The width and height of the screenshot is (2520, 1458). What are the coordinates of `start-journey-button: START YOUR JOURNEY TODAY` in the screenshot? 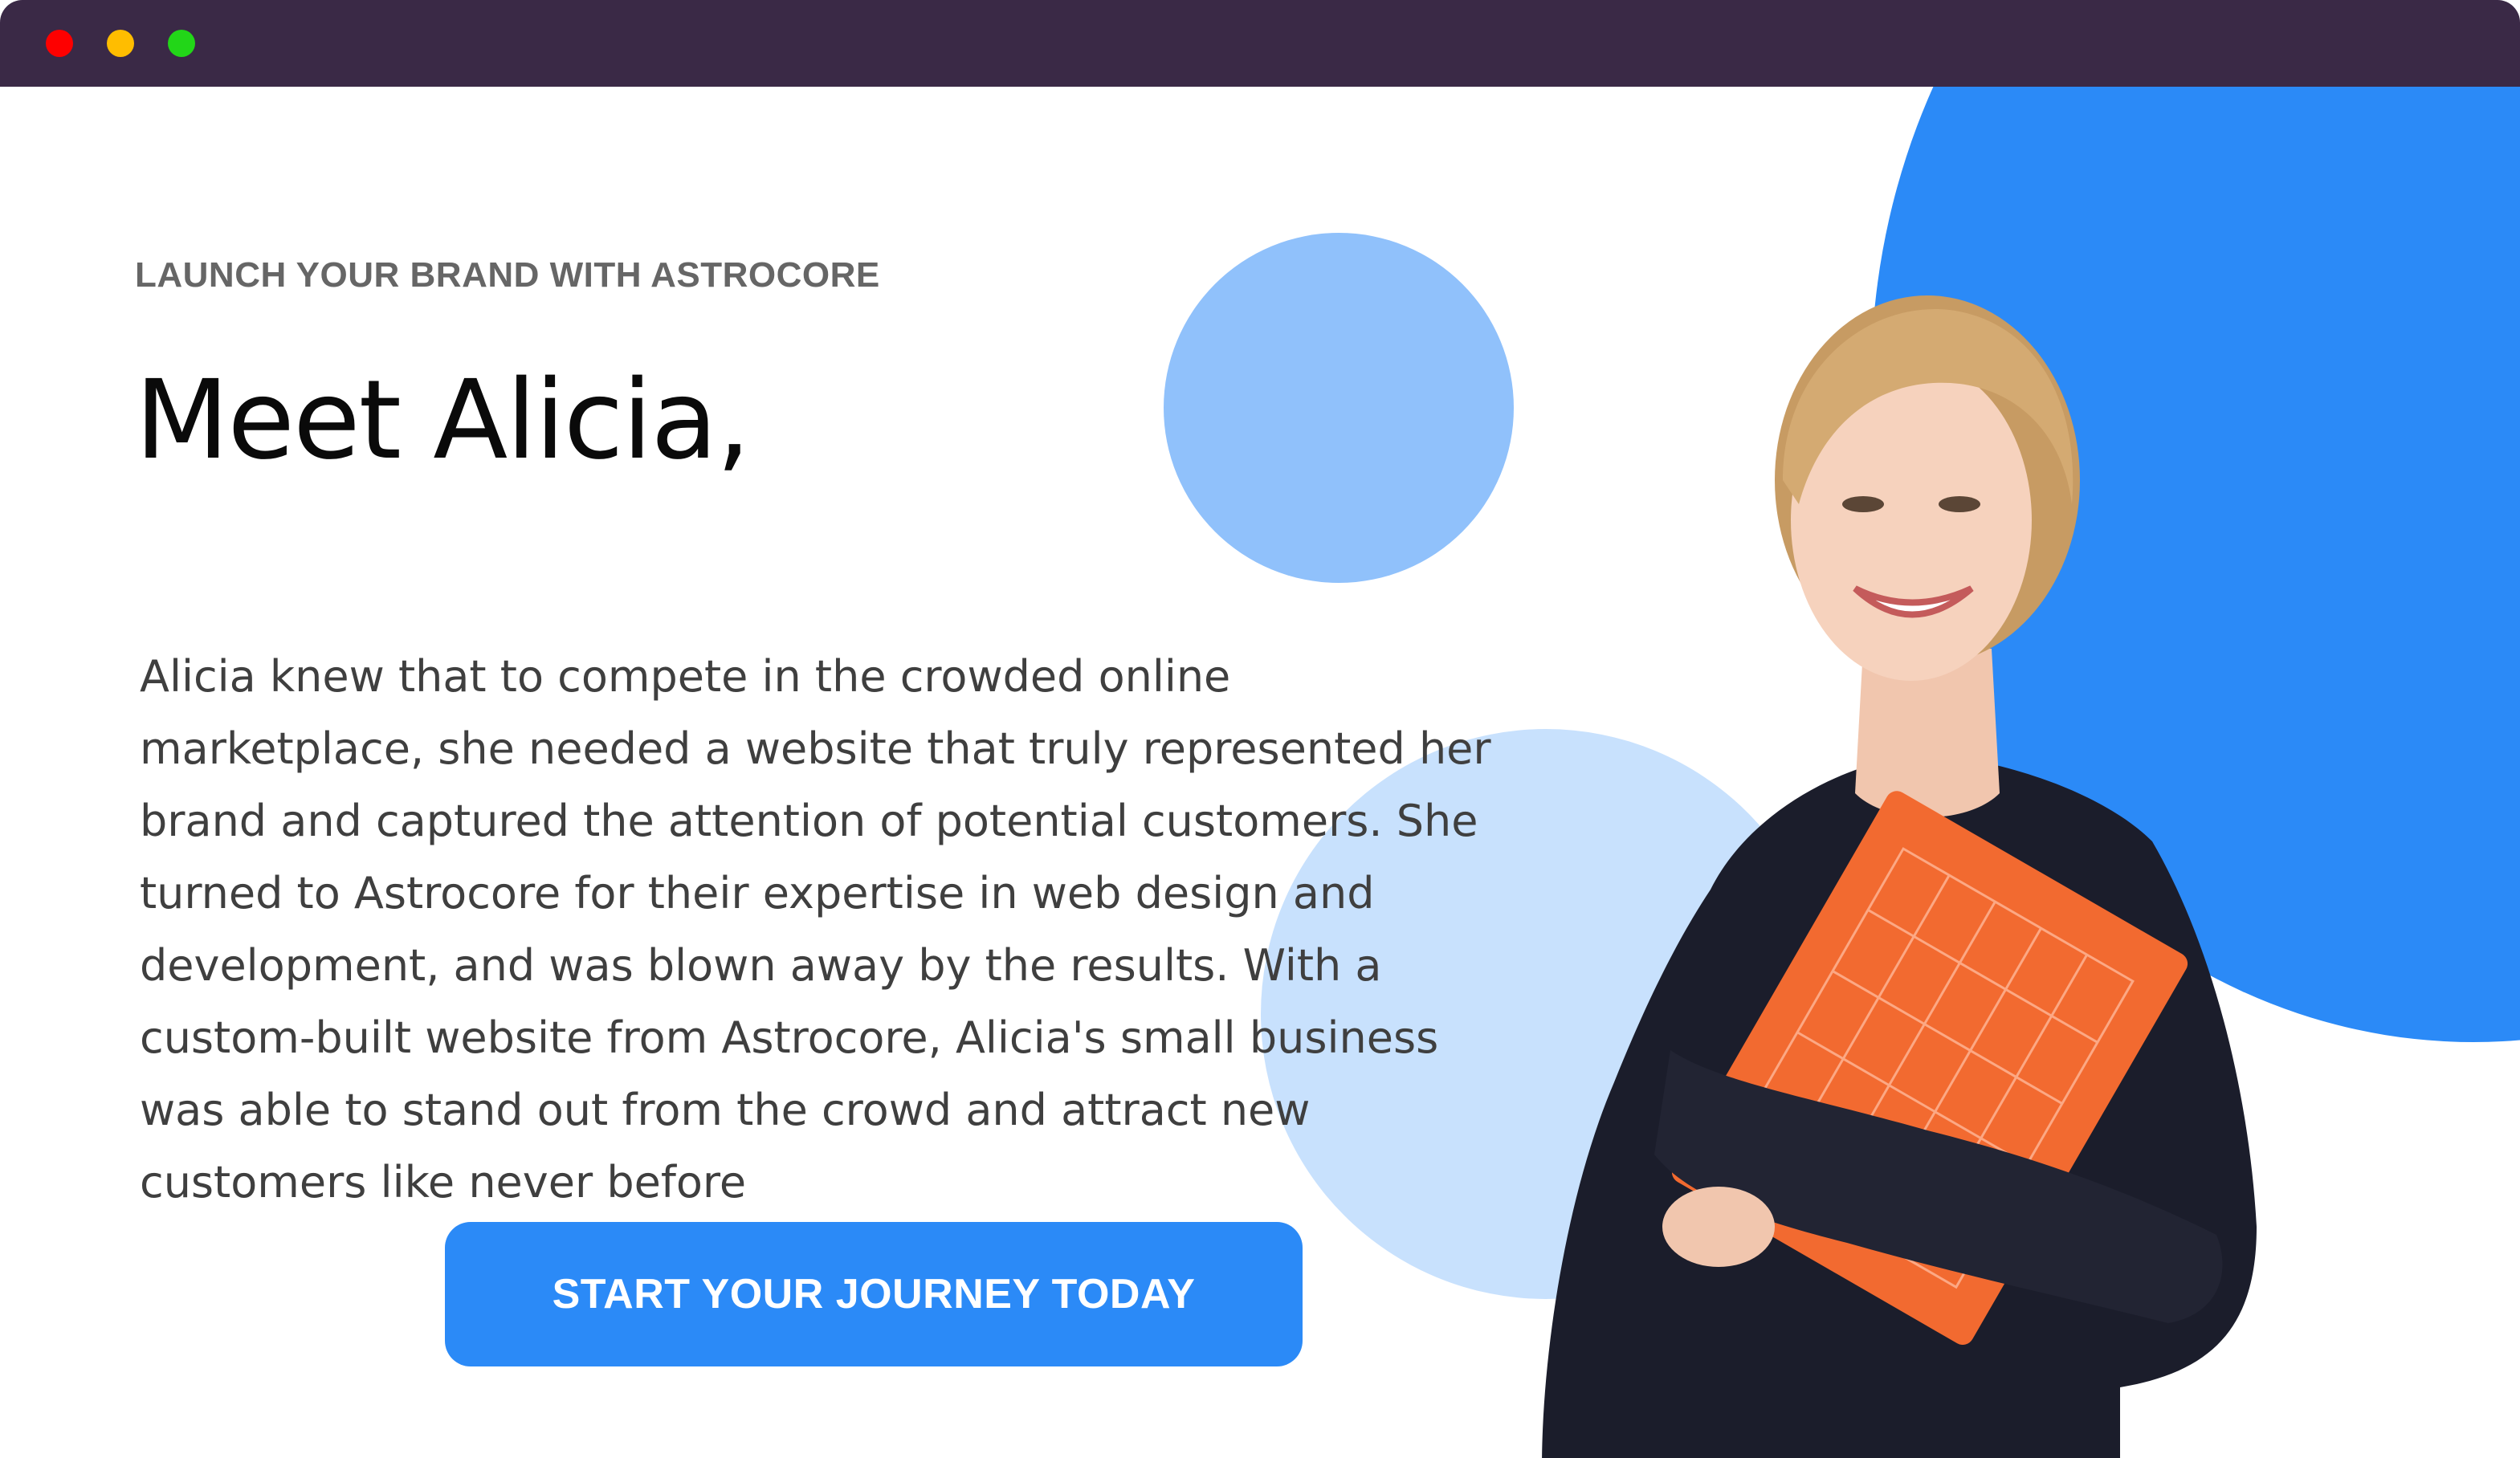 It's located at (874, 1294).